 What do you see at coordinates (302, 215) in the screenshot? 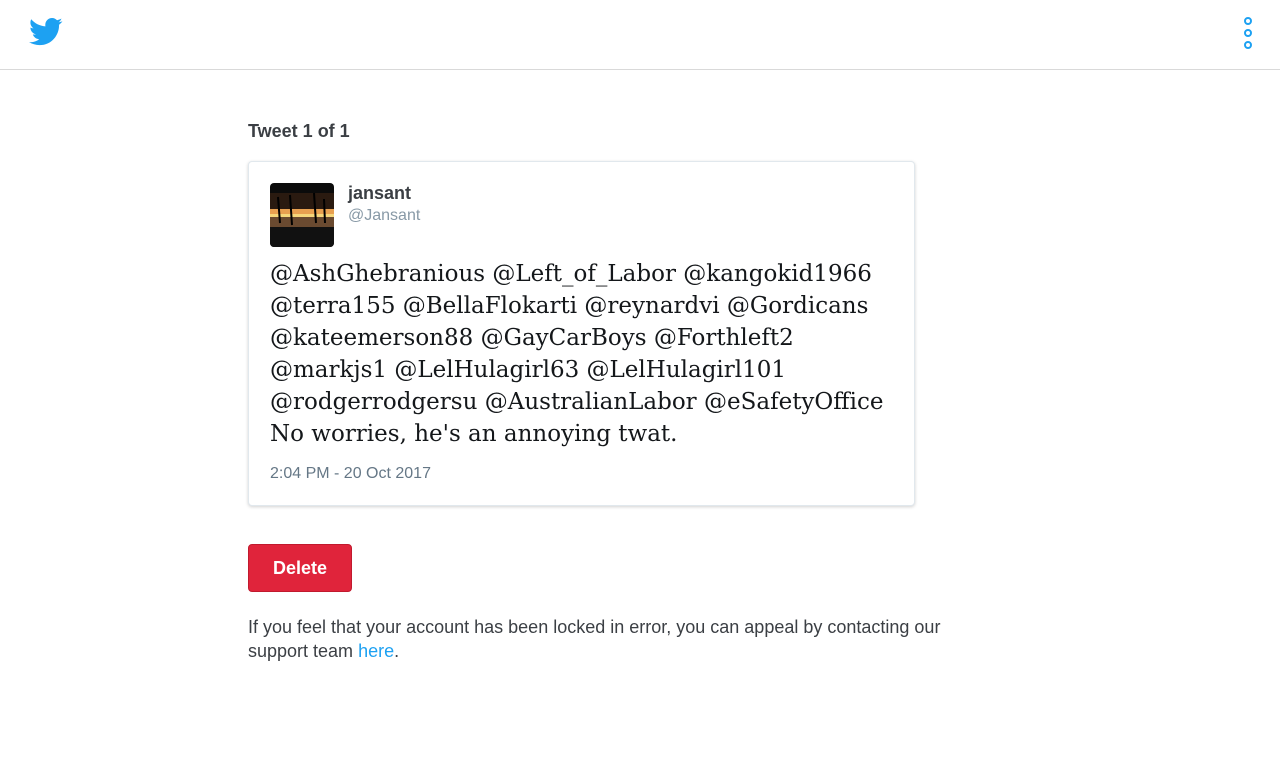
I see `avatar` at bounding box center [302, 215].